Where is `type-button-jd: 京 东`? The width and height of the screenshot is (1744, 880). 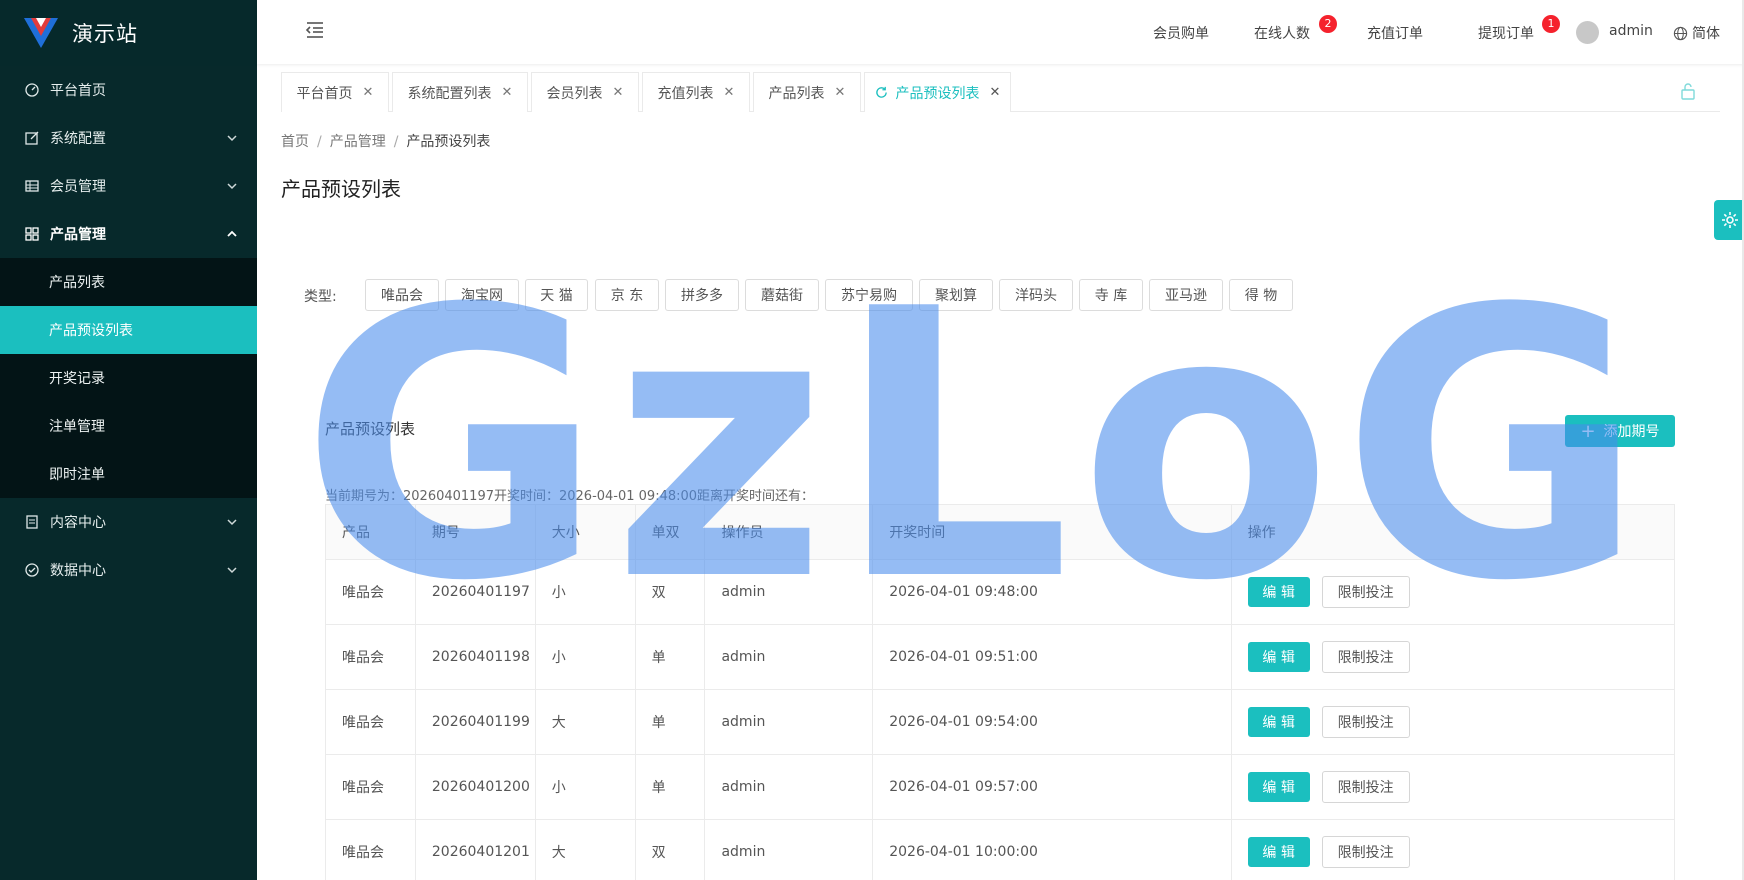
type-button-jd: 京 东 is located at coordinates (627, 295).